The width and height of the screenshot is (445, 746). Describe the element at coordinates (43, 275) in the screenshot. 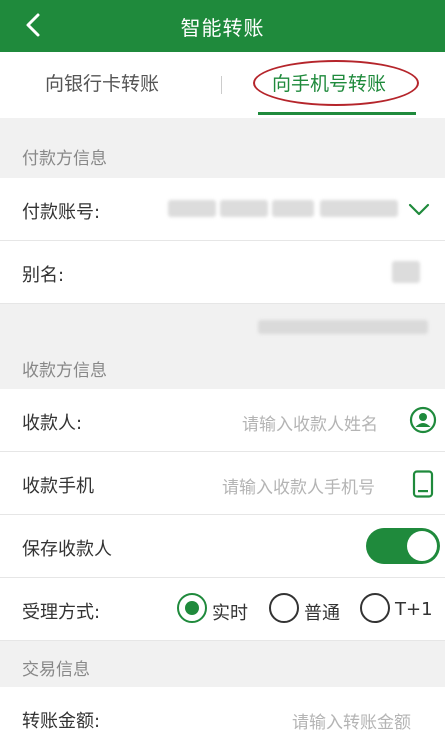

I see `alias-label: 别名:` at that location.